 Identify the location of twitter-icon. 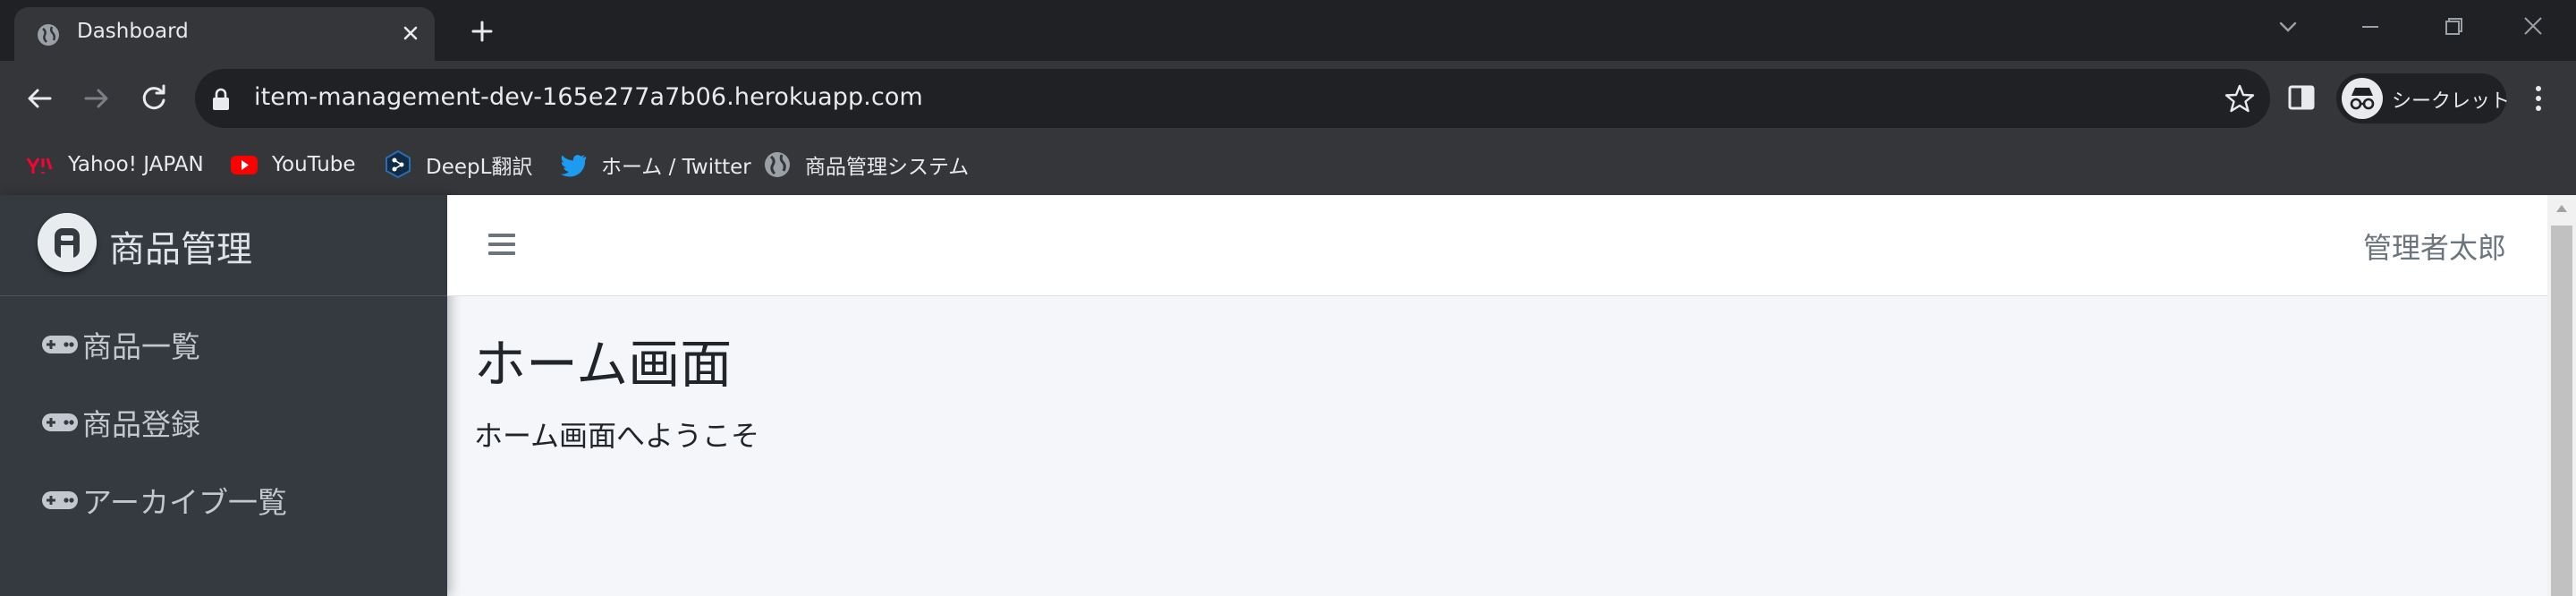
(574, 166).